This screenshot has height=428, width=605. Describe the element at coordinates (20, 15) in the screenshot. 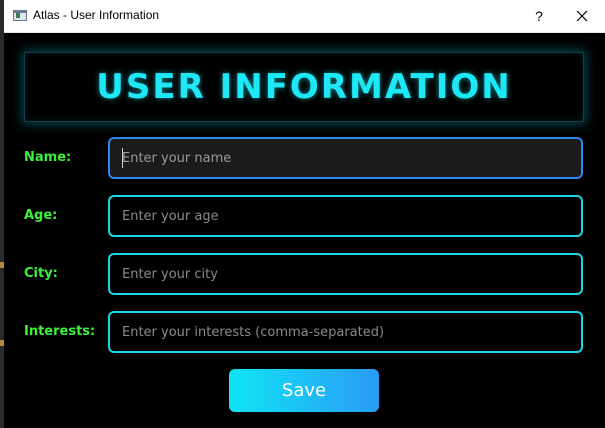

I see `app-window-icon` at that location.